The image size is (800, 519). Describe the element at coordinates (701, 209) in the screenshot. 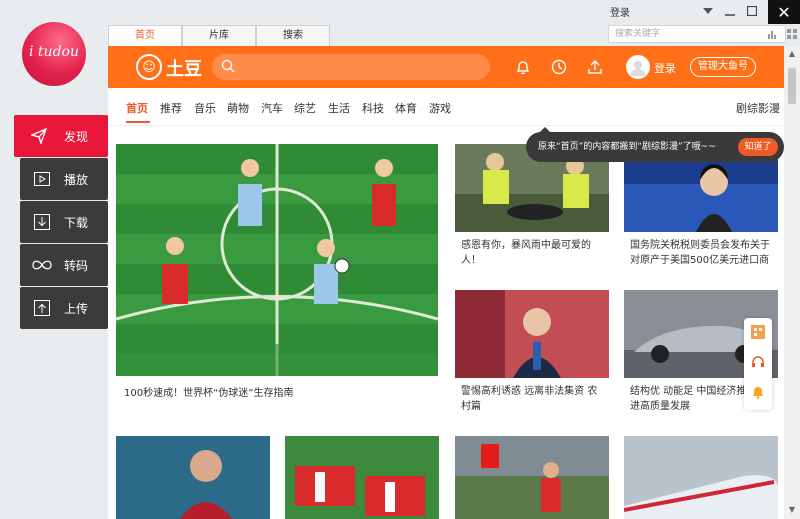

I see `video-card: 国务院关税税则委员会发布关于对原产于美国500亿美元进口商` at that location.